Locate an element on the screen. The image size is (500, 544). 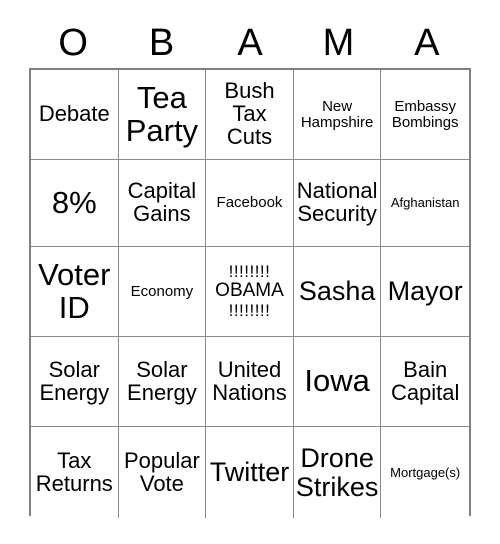
bingo-cell-label: Iowa is located at coordinates (337, 381).